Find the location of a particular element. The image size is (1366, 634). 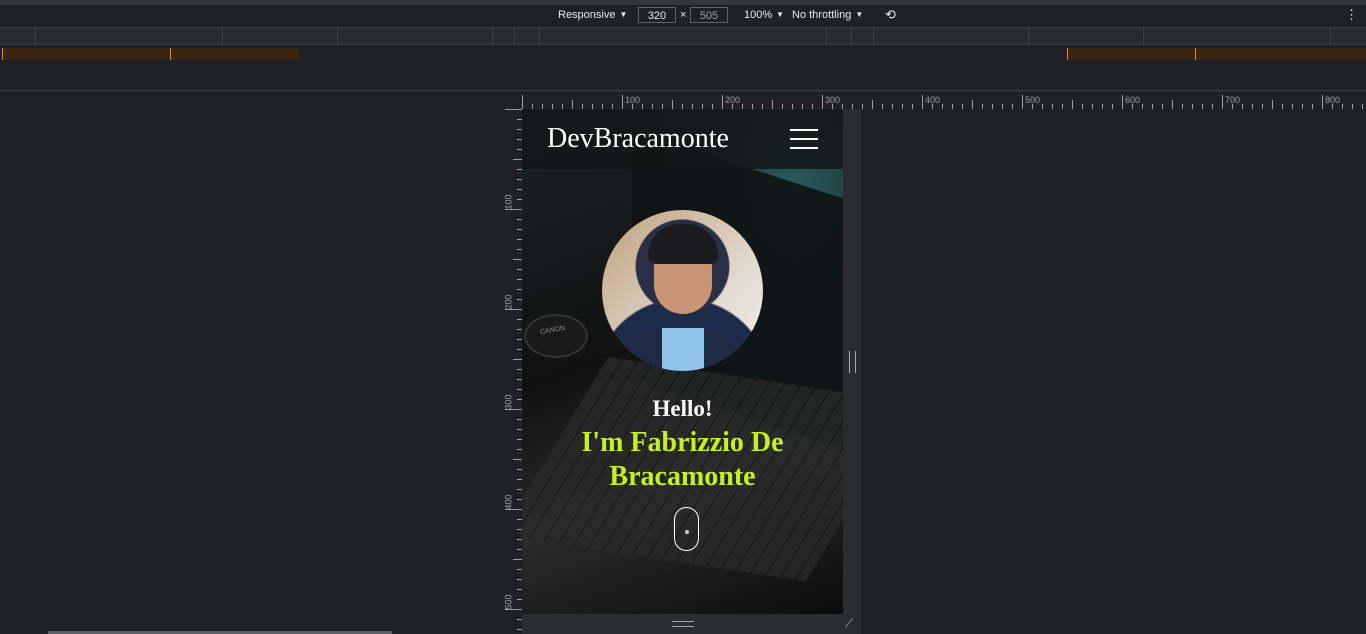

throttling-select: No throttling ▼ is located at coordinates (827, 15).